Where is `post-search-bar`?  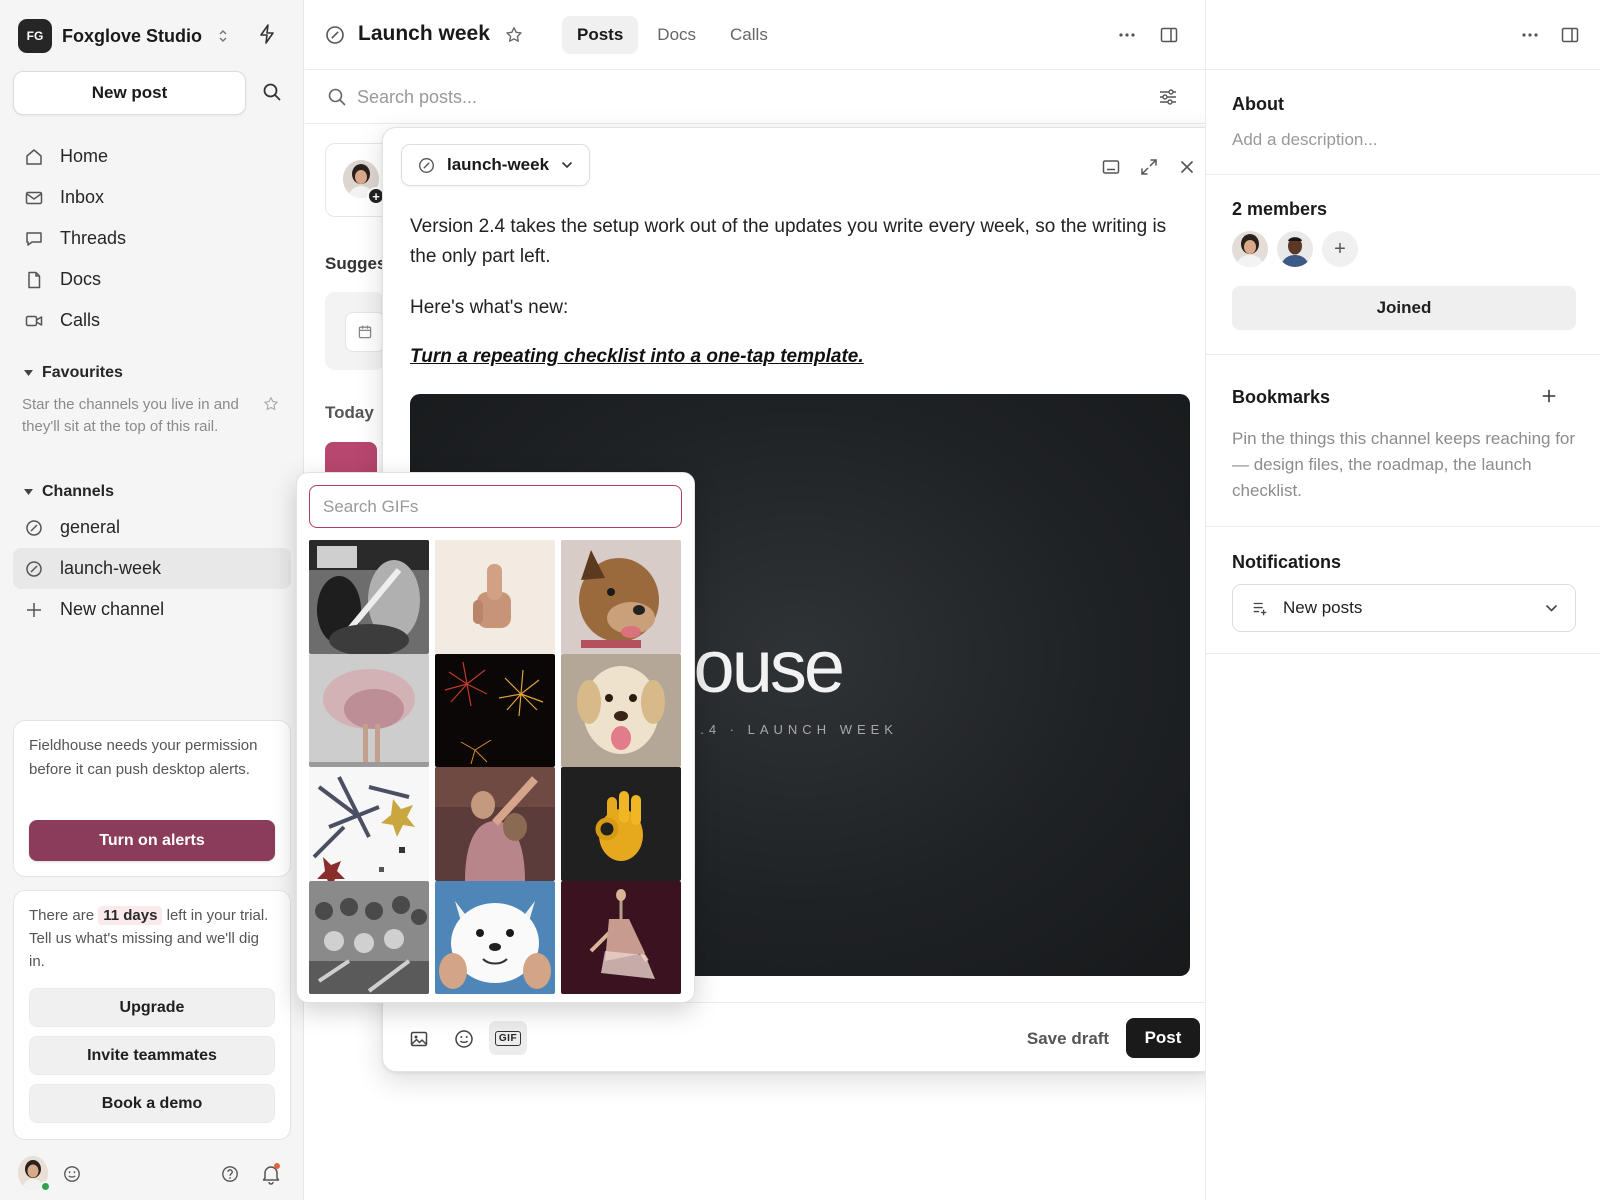 post-search-bar is located at coordinates (755, 97).